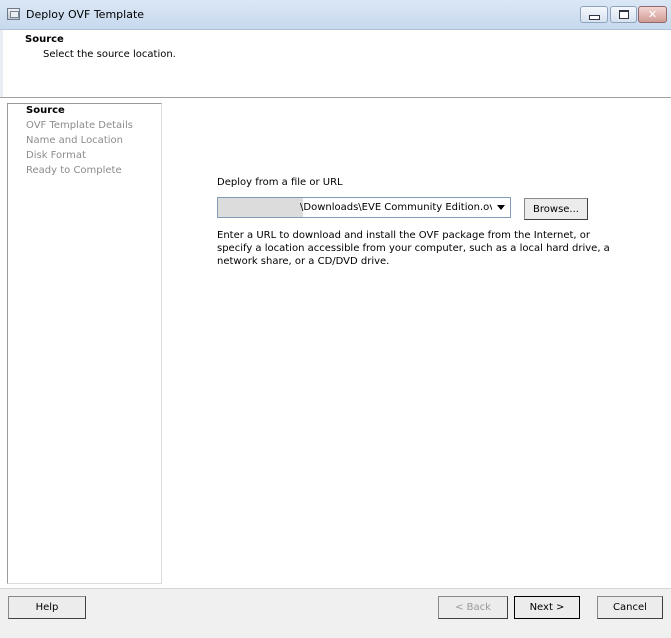 This screenshot has height=638, width=671. I want to click on minimize-icon, so click(594, 17).